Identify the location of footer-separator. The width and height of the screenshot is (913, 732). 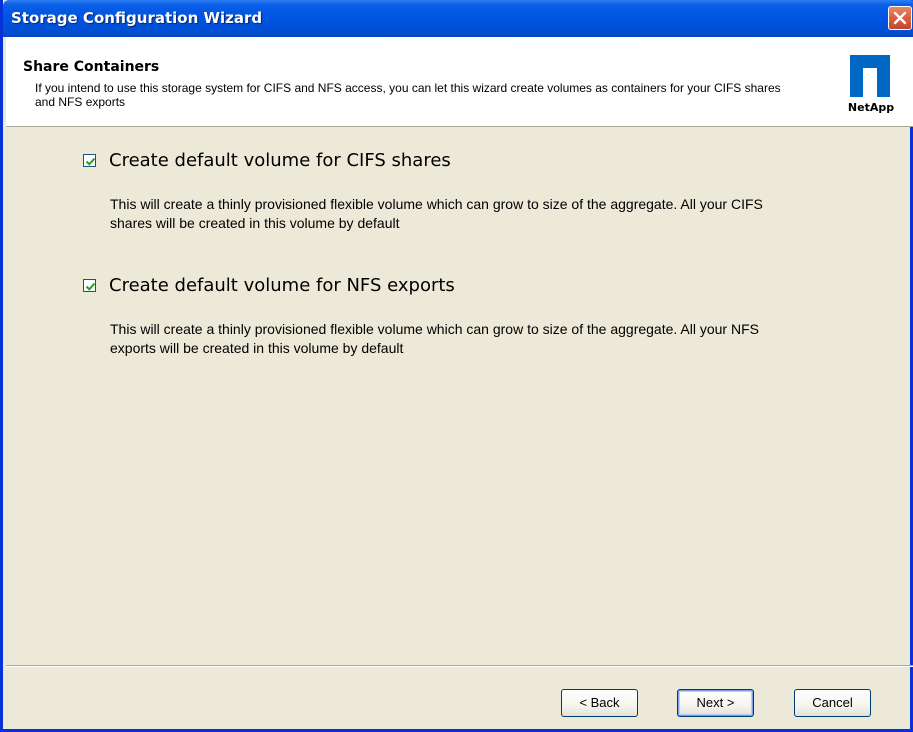
(459, 666).